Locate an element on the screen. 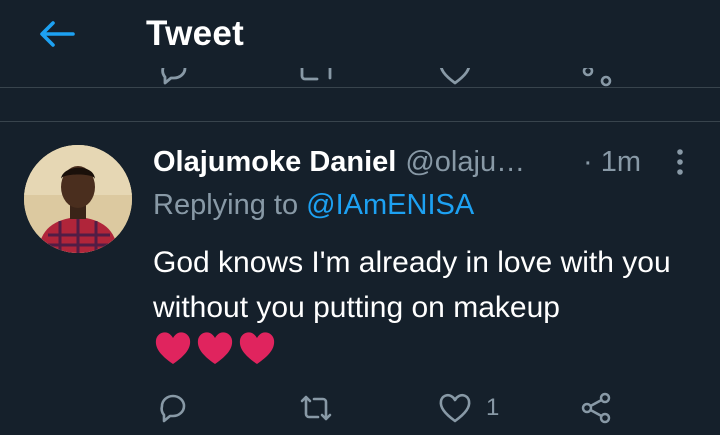 The image size is (720, 435). tweet-emoji is located at coordinates (215, 349).